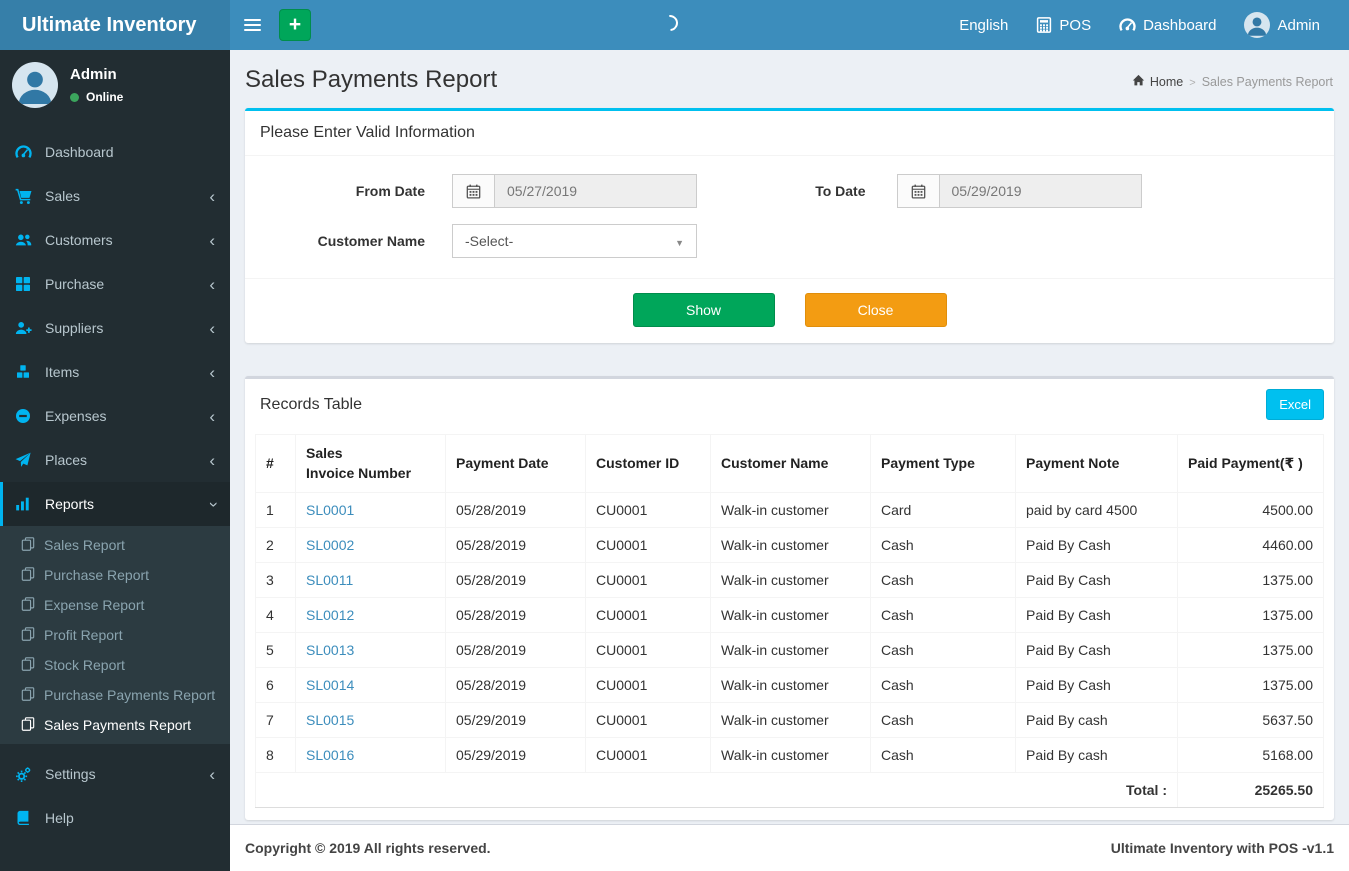 The image size is (1349, 871). What do you see at coordinates (648, 463) in the screenshot?
I see `col-customer-id: Customer ID` at bounding box center [648, 463].